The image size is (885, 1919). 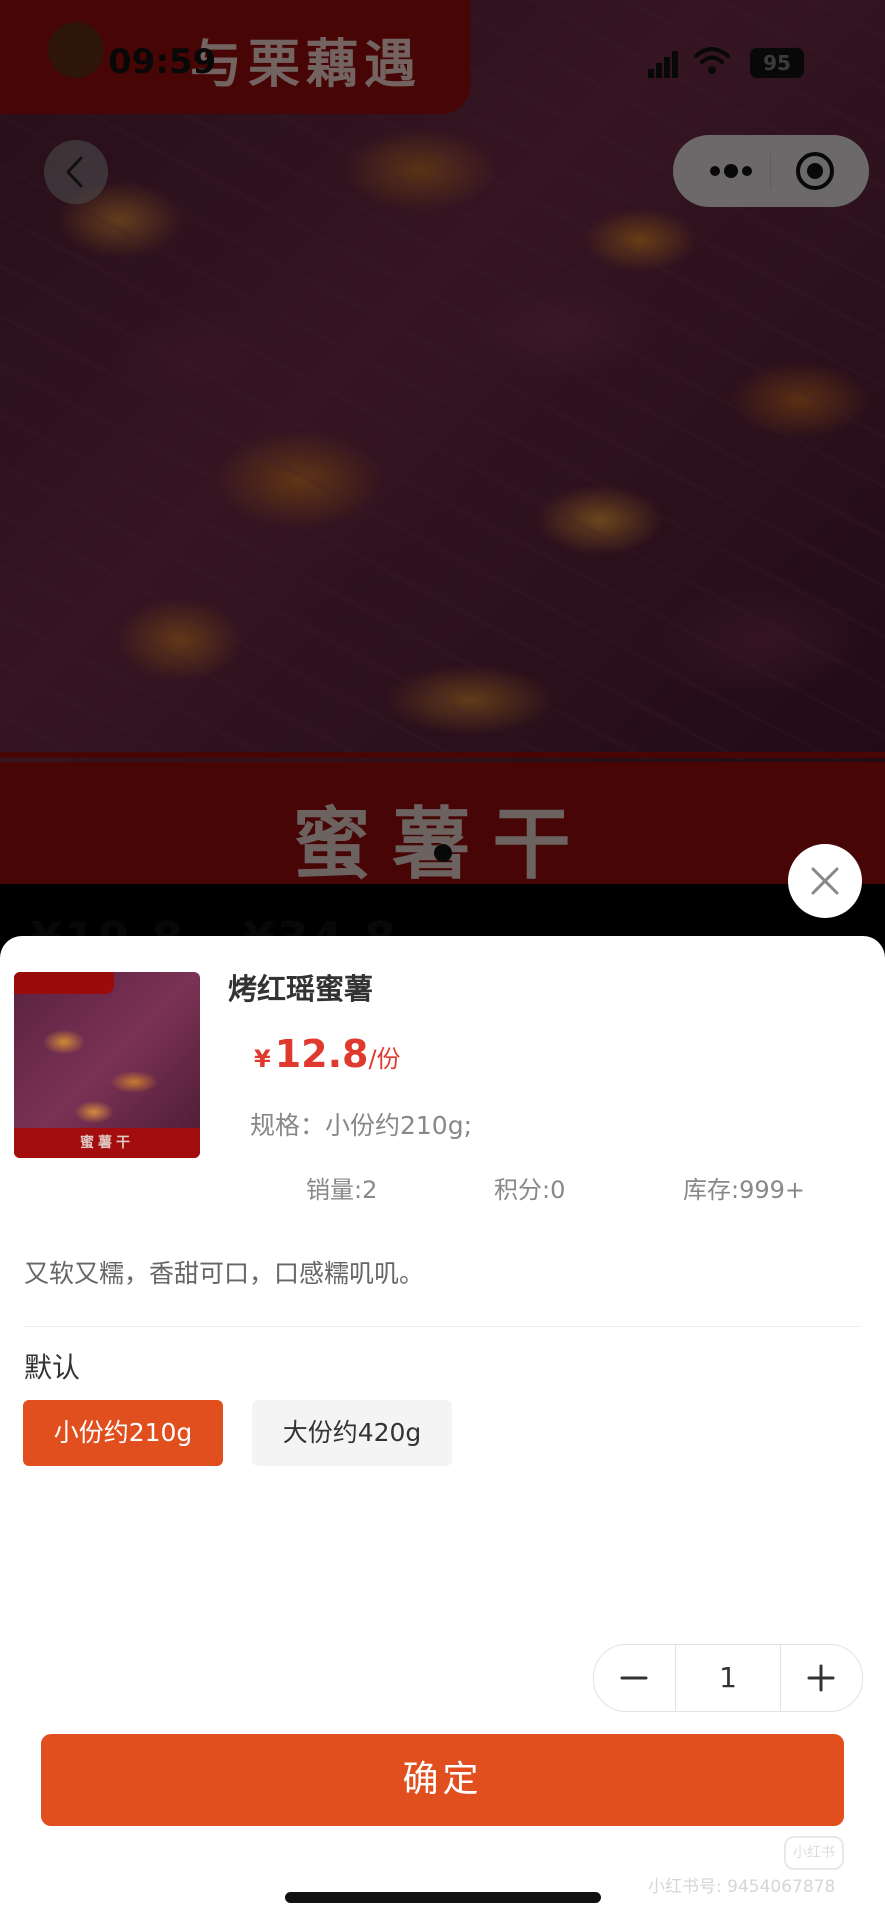 I want to click on increase-button, so click(x=821, y=1678).